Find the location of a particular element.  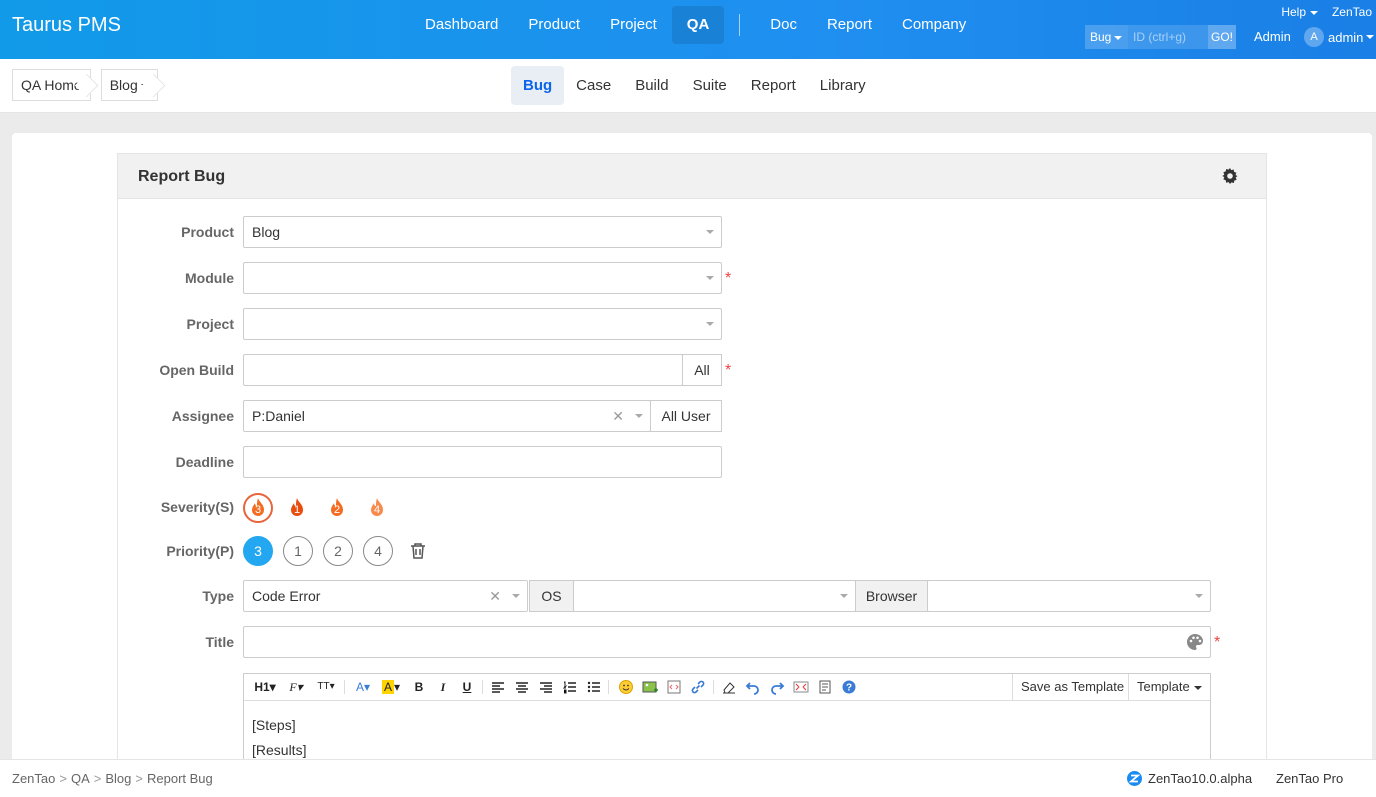

code-block-icon is located at coordinates (674, 687).